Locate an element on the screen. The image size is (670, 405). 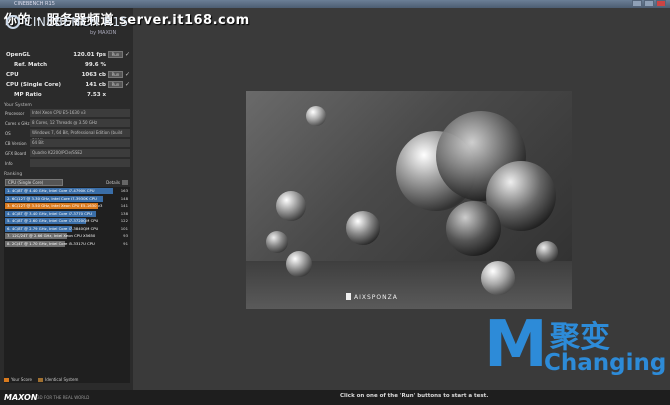
legend-your-score: Your Score is located at coordinates (18, 379).